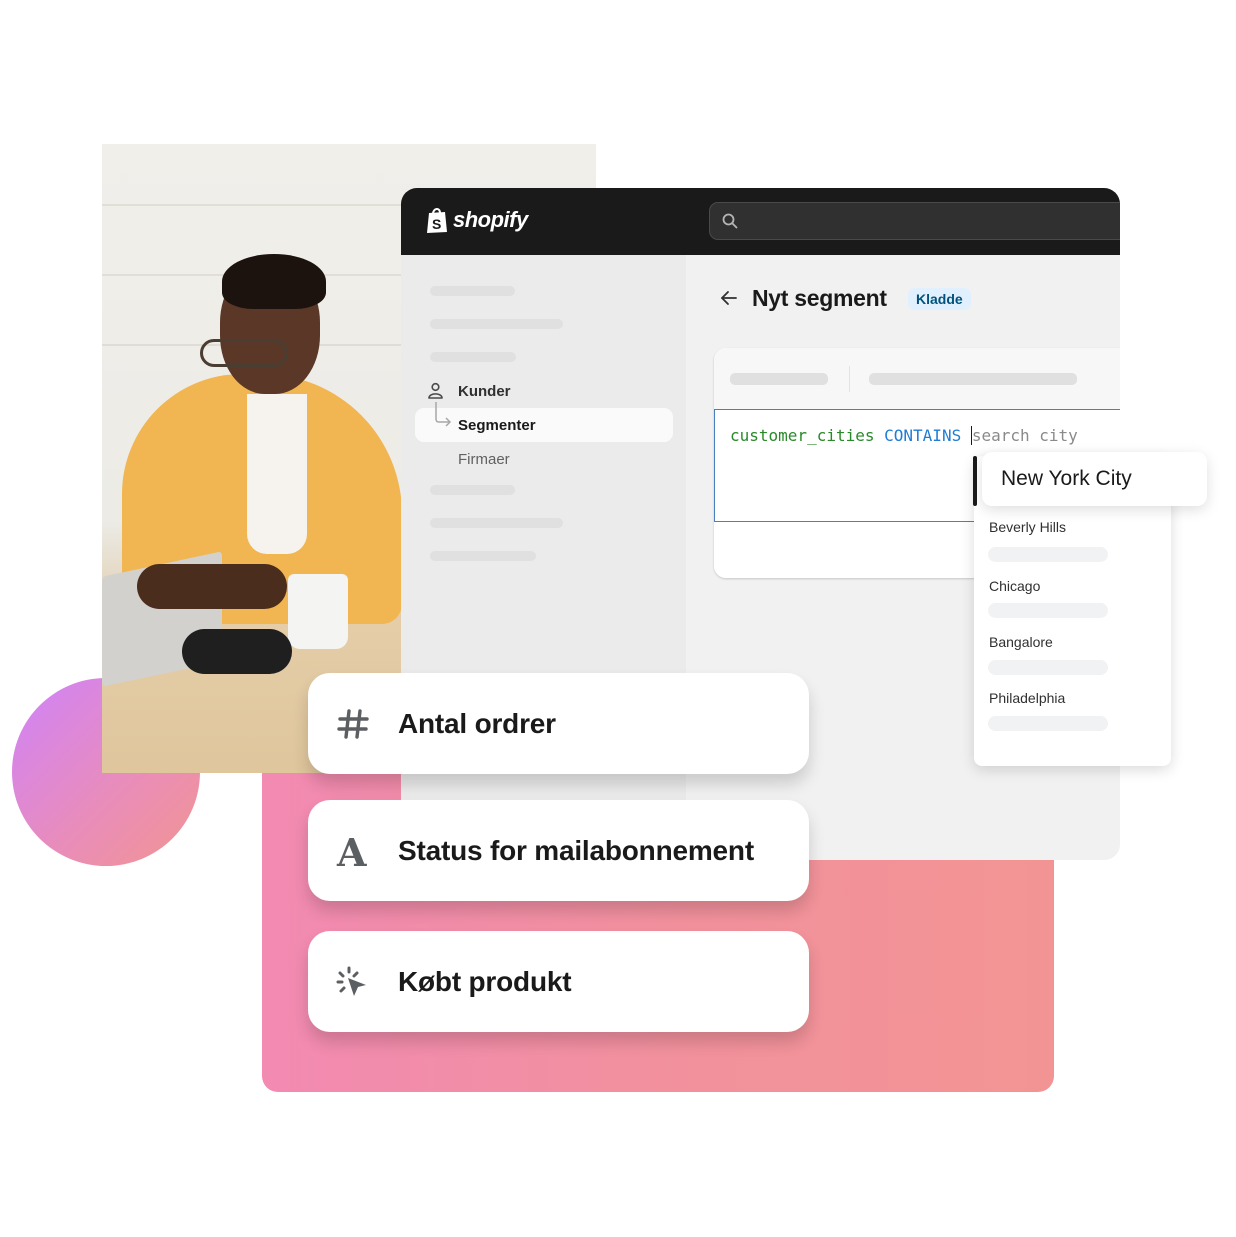  Describe the element at coordinates (351, 981) in the screenshot. I see `cursor-click-icon` at that location.